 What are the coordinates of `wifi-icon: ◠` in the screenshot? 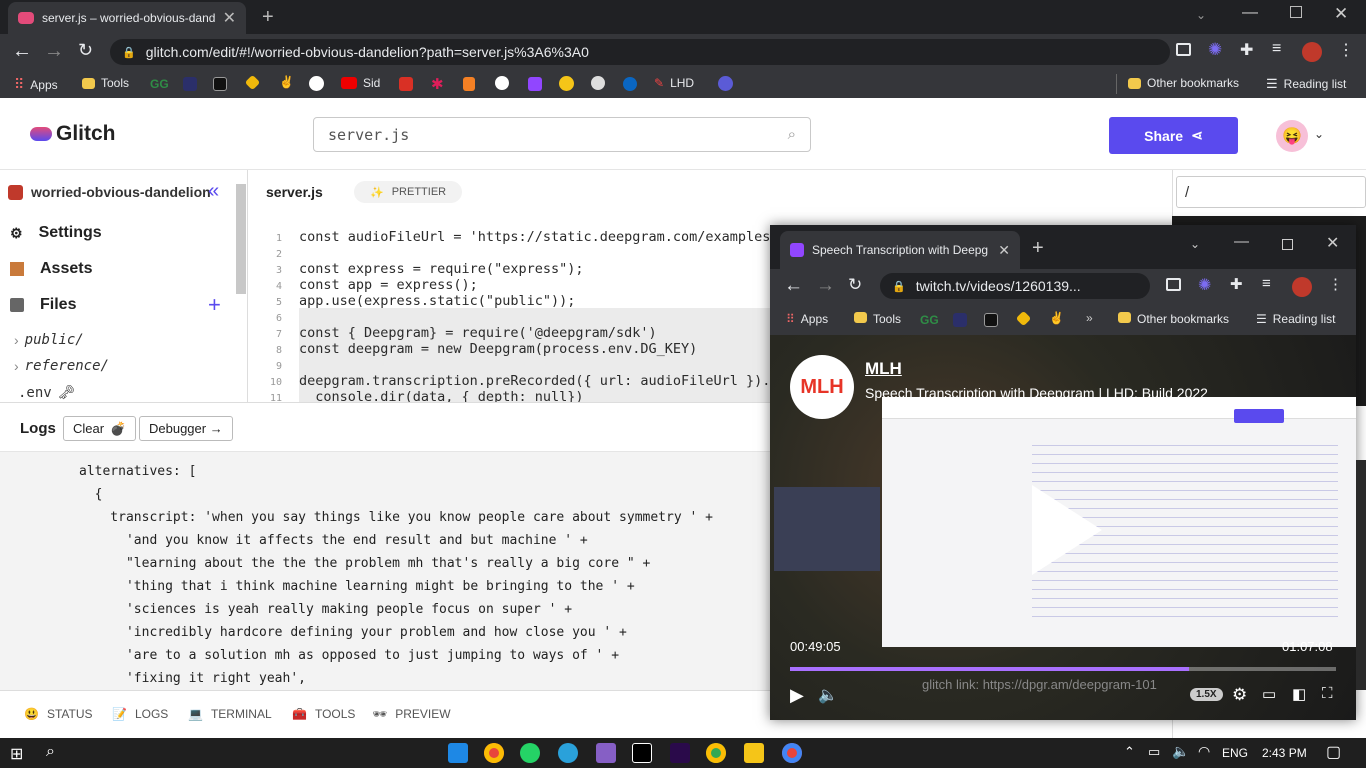 It's located at (1204, 751).